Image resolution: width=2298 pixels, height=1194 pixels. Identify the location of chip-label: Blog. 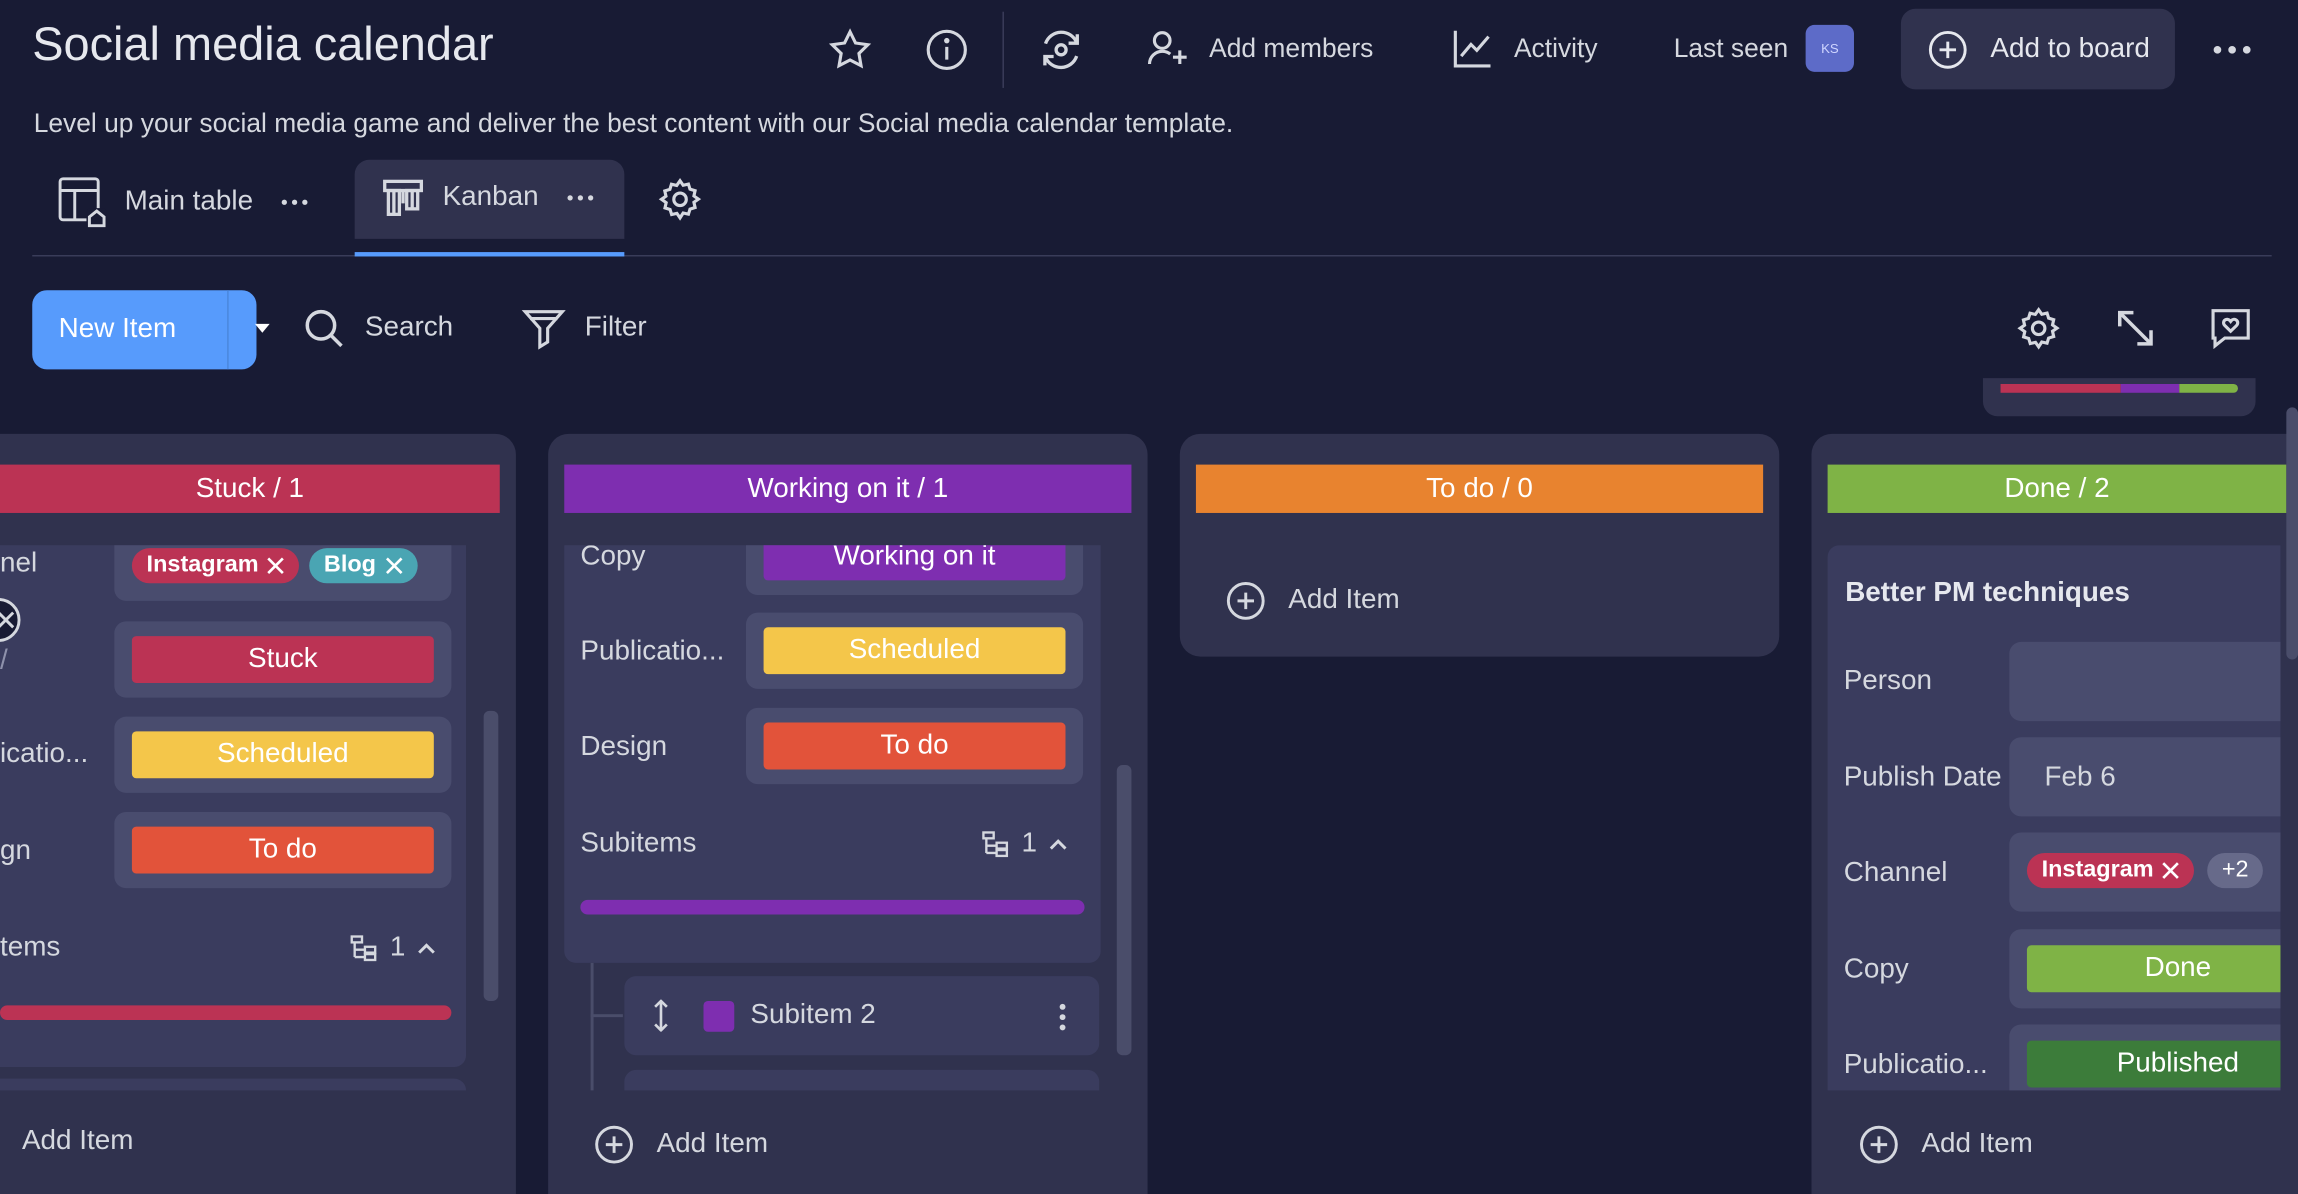
(349, 565).